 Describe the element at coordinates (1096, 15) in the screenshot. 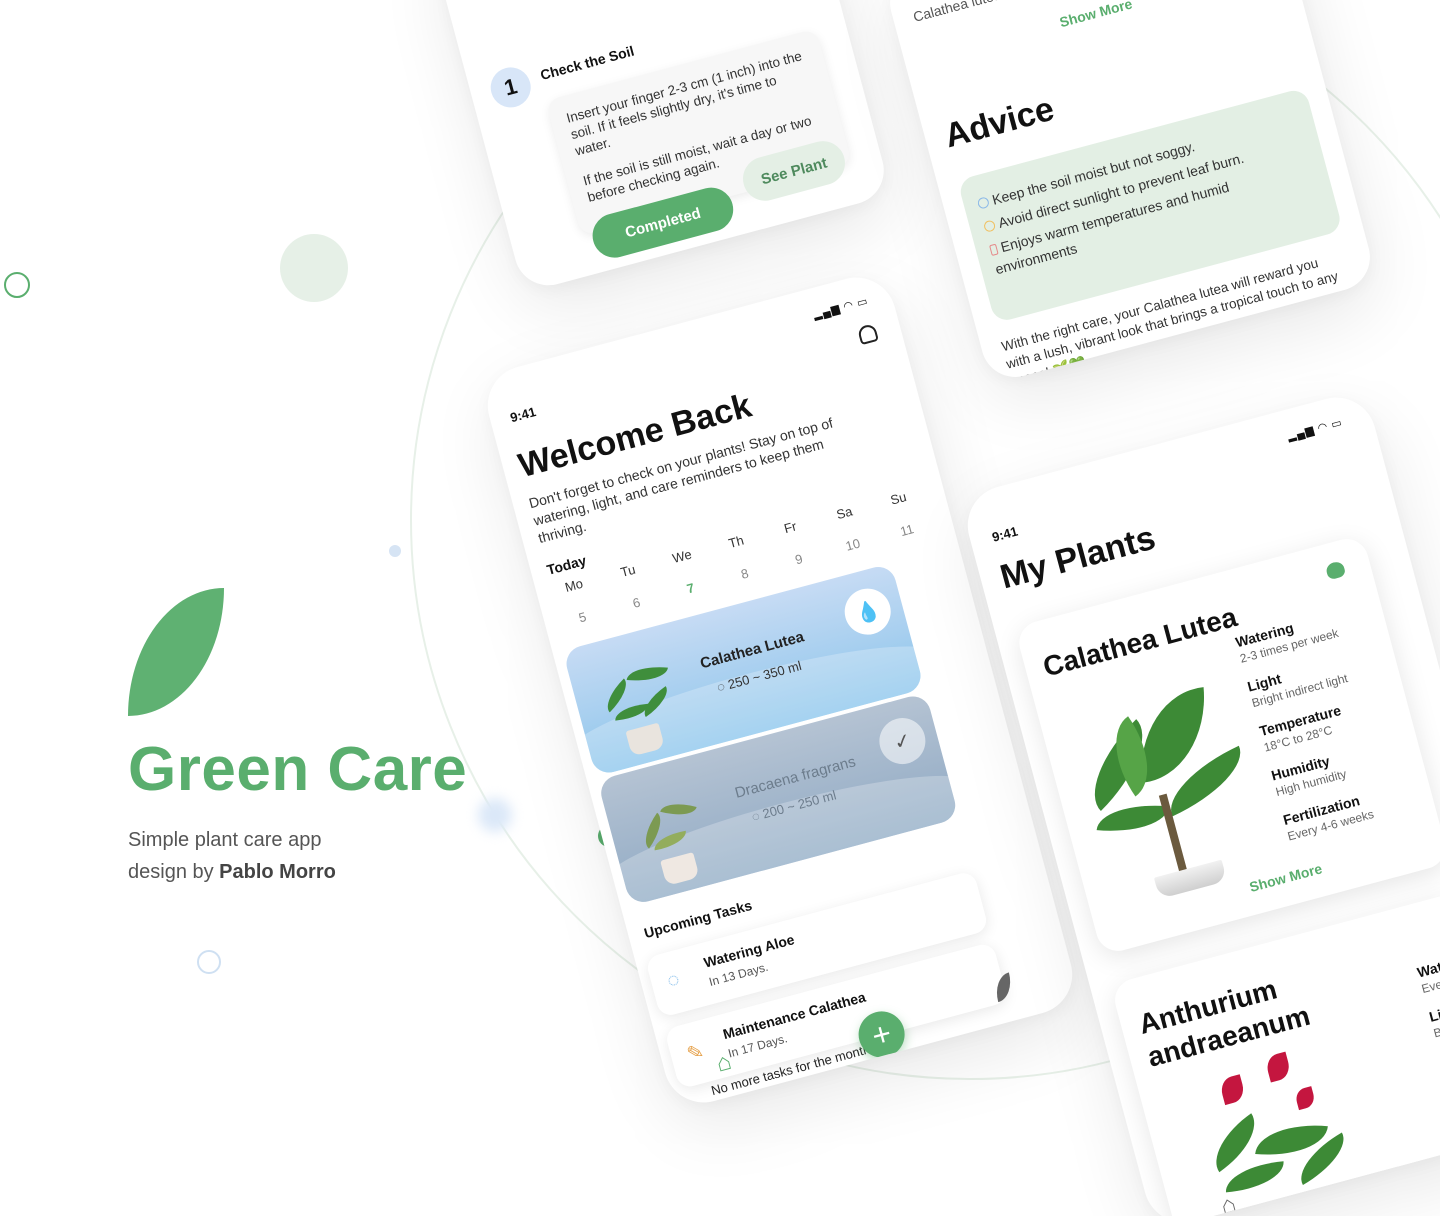

I see `show-more-link: Show More` at that location.